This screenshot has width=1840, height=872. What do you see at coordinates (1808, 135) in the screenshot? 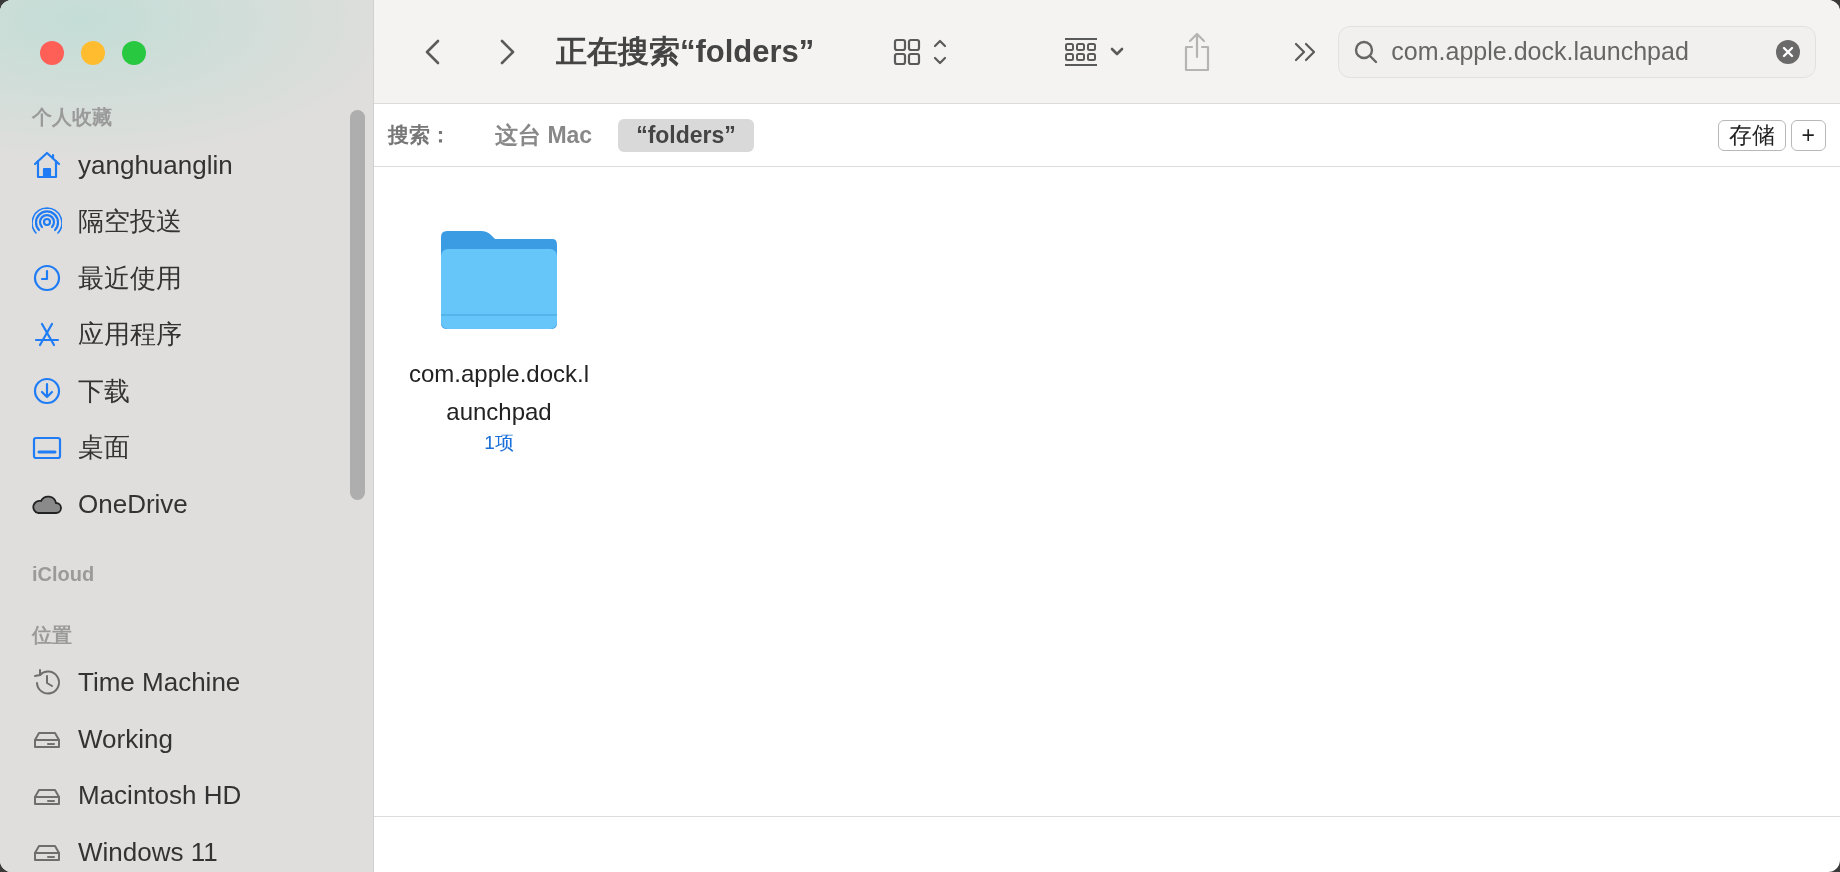
I see `add-button: +` at bounding box center [1808, 135].